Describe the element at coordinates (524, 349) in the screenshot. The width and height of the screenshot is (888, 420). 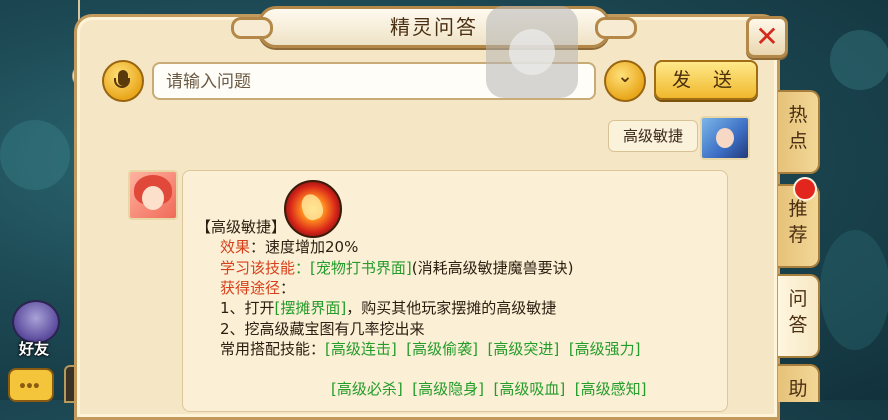
I see `combo-skill-link: [高级突进]` at that location.